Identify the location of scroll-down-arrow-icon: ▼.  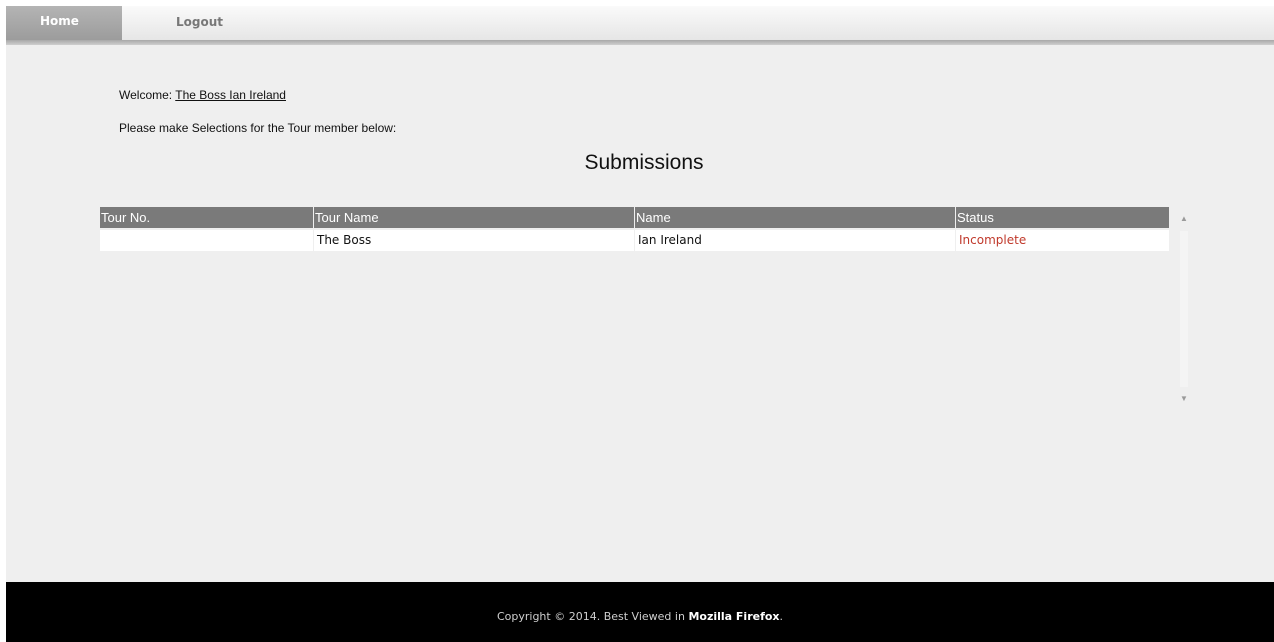
(1184, 399).